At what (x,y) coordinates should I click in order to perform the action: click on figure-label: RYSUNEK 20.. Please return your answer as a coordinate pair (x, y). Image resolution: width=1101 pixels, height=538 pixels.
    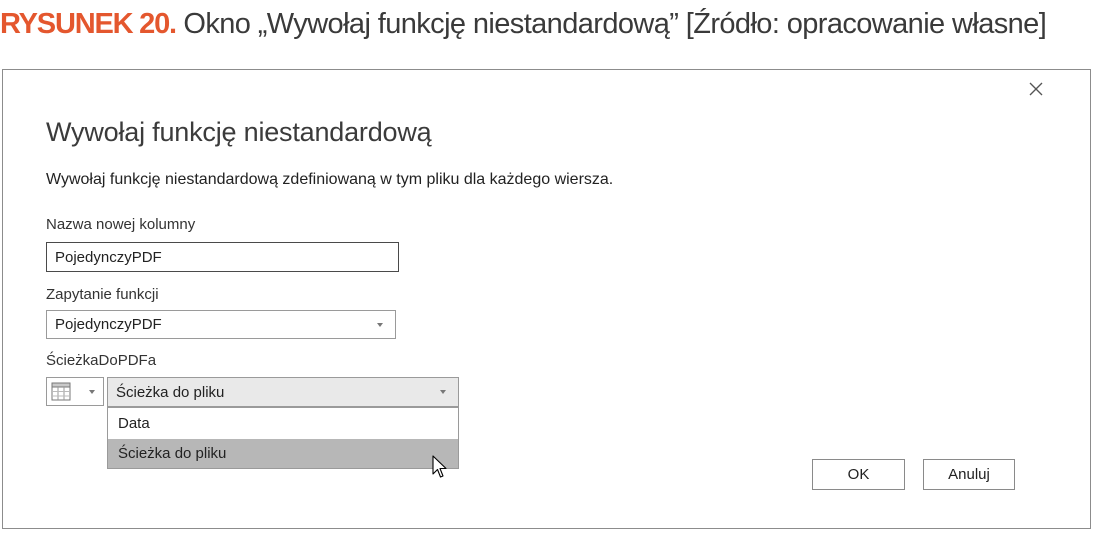
    Looking at the image, I should click on (88, 24).